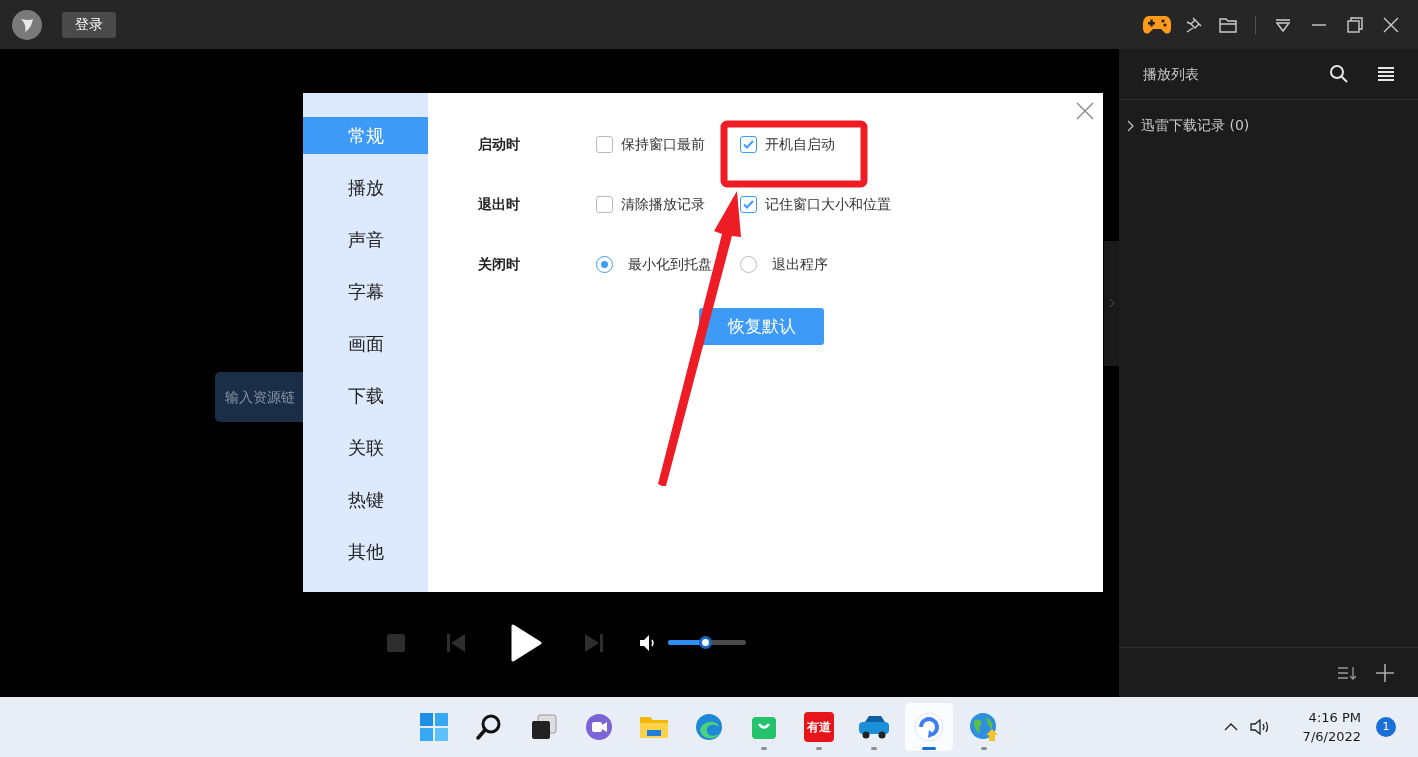 The image size is (1418, 757). What do you see at coordinates (499, 204) in the screenshot?
I see `setting-label: 退出时` at bounding box center [499, 204].